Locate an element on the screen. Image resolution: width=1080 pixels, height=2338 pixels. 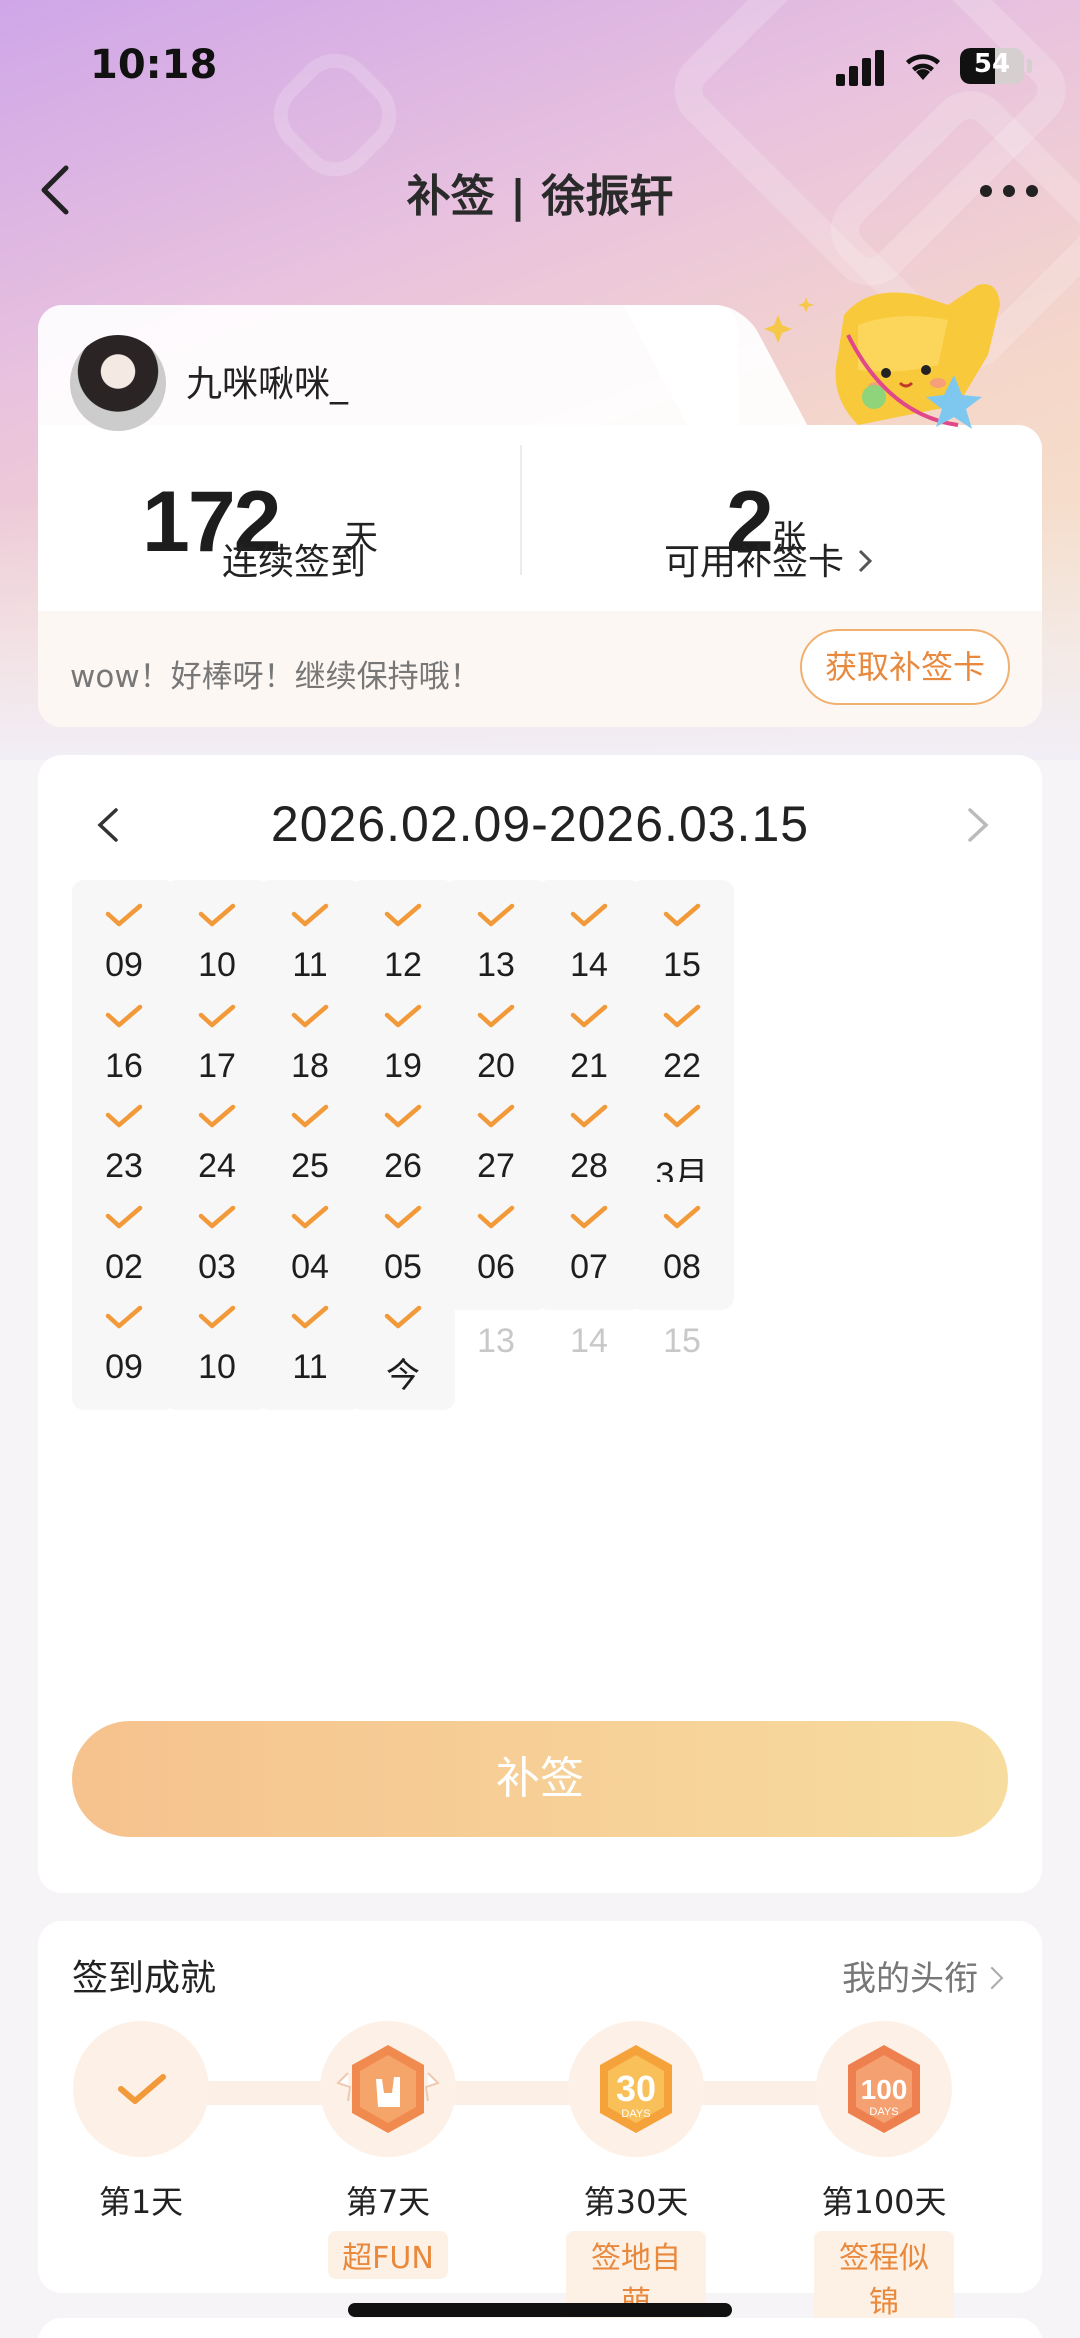
calendar-day-cell: 今 is located at coordinates (403, 1346).